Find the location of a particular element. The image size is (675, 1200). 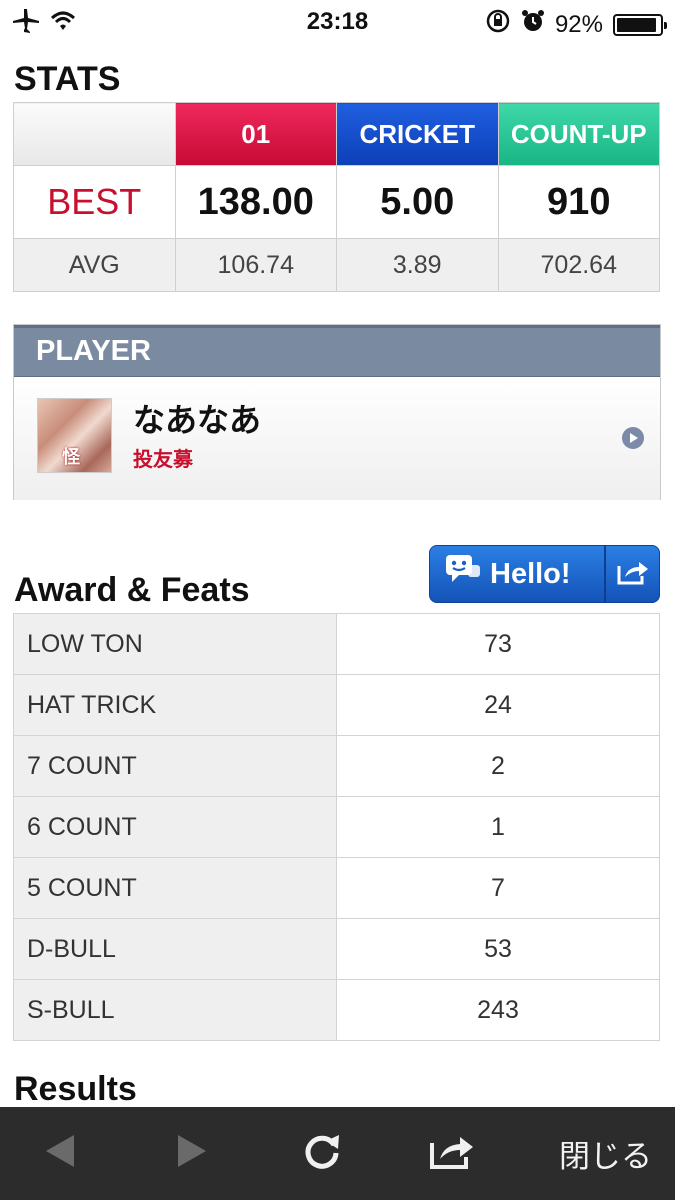

table-row: 7 COUNT 2 is located at coordinates (336, 766).